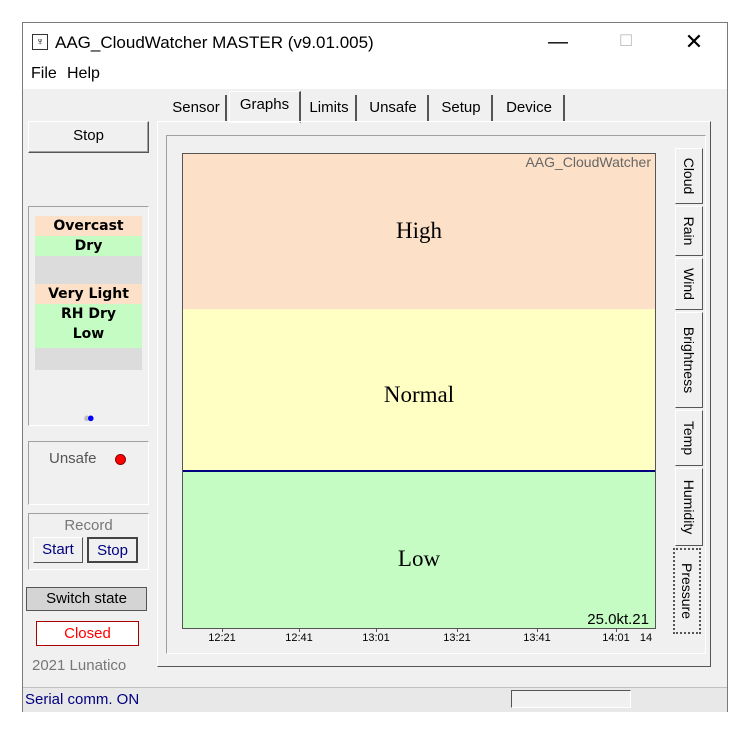  I want to click on graph-watermark: AAG_CloudWatcher, so click(588, 162).